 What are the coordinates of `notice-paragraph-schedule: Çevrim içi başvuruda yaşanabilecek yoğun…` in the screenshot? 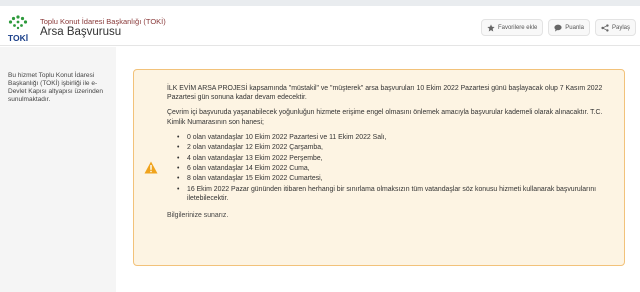 It's located at (385, 117).